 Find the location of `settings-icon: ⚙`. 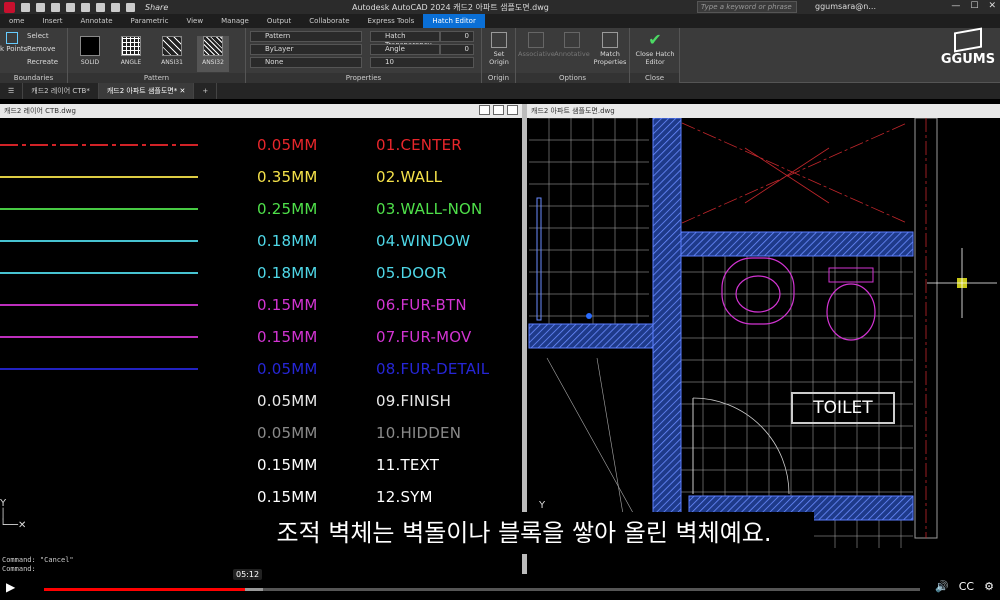

settings-icon: ⚙ is located at coordinates (989, 586).